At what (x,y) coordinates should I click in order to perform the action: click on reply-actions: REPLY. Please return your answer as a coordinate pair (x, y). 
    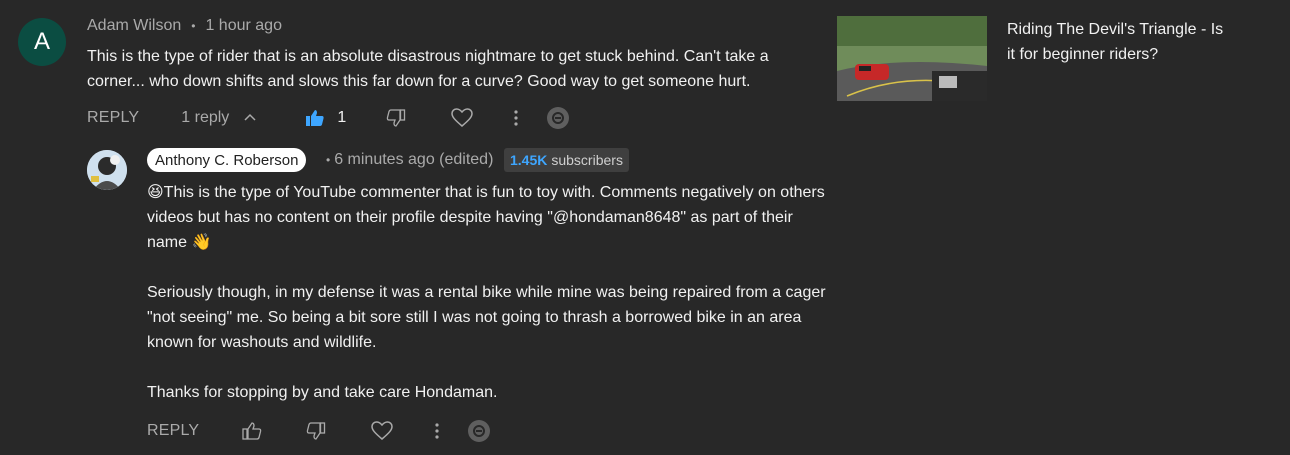
    Looking at the image, I should click on (319, 431).